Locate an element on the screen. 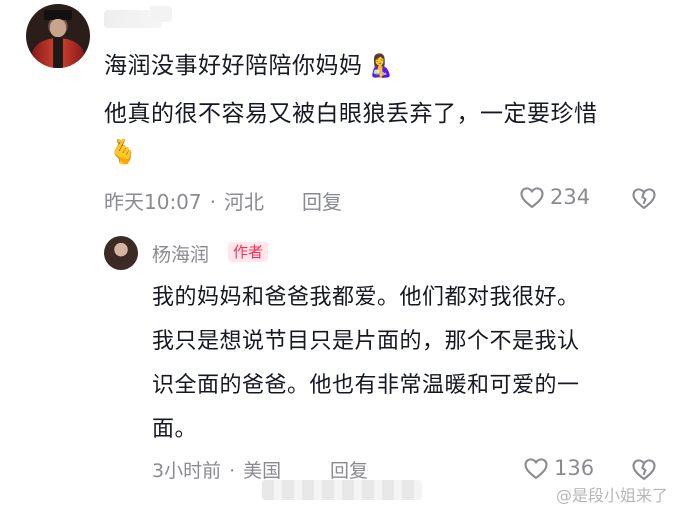 This screenshot has width=690, height=508. watermark: @是段小姐来了 is located at coordinates (612, 495).